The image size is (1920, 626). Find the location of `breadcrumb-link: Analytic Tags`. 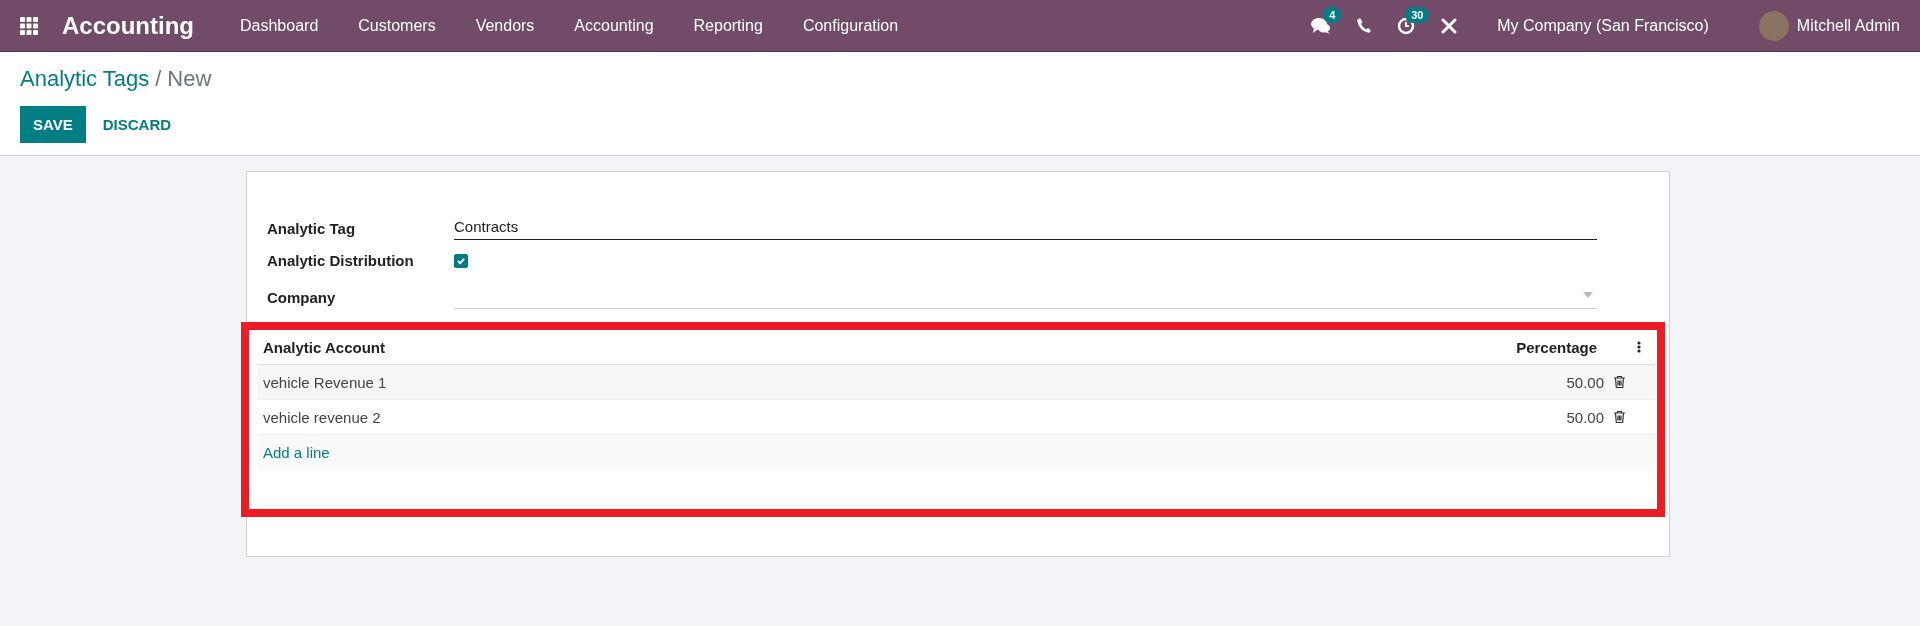

breadcrumb-link: Analytic Tags is located at coordinates (85, 79).